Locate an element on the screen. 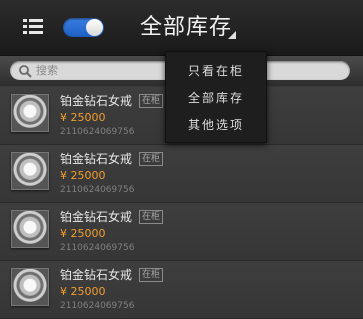  toggle-knob is located at coordinates (94, 27).